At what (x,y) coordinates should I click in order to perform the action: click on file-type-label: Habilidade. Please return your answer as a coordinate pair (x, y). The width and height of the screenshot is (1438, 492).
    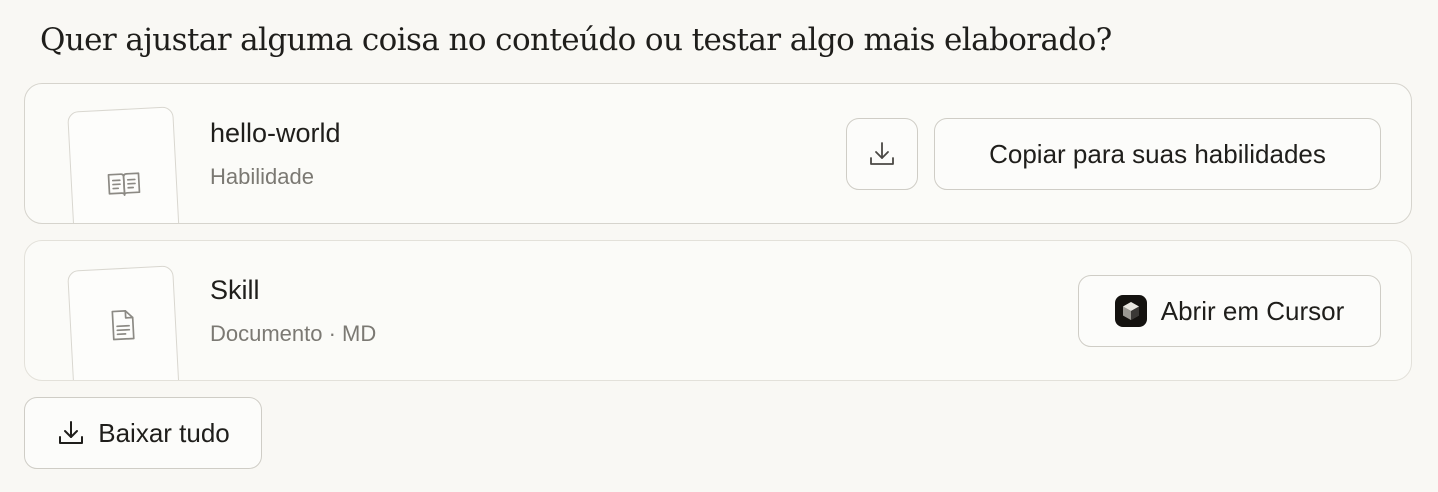
    Looking at the image, I should click on (262, 176).